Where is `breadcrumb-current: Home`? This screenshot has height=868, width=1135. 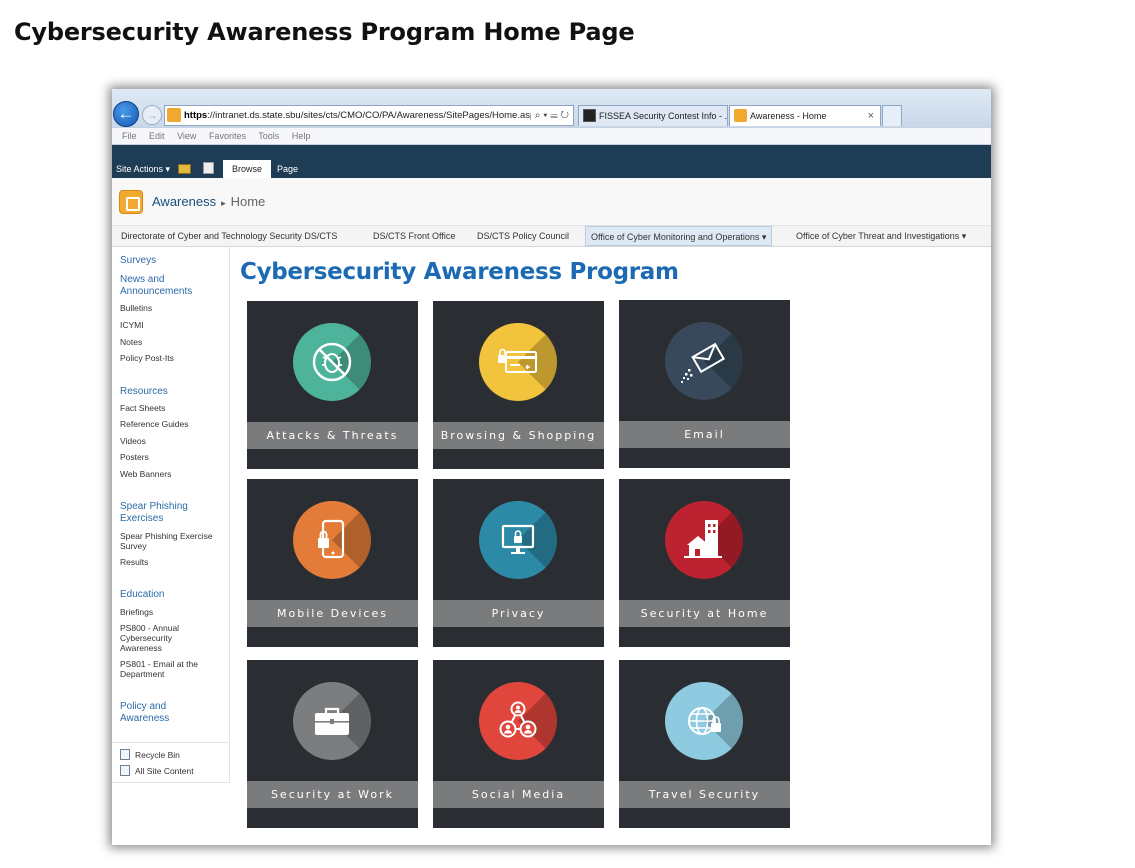 breadcrumb-current: Home is located at coordinates (248, 201).